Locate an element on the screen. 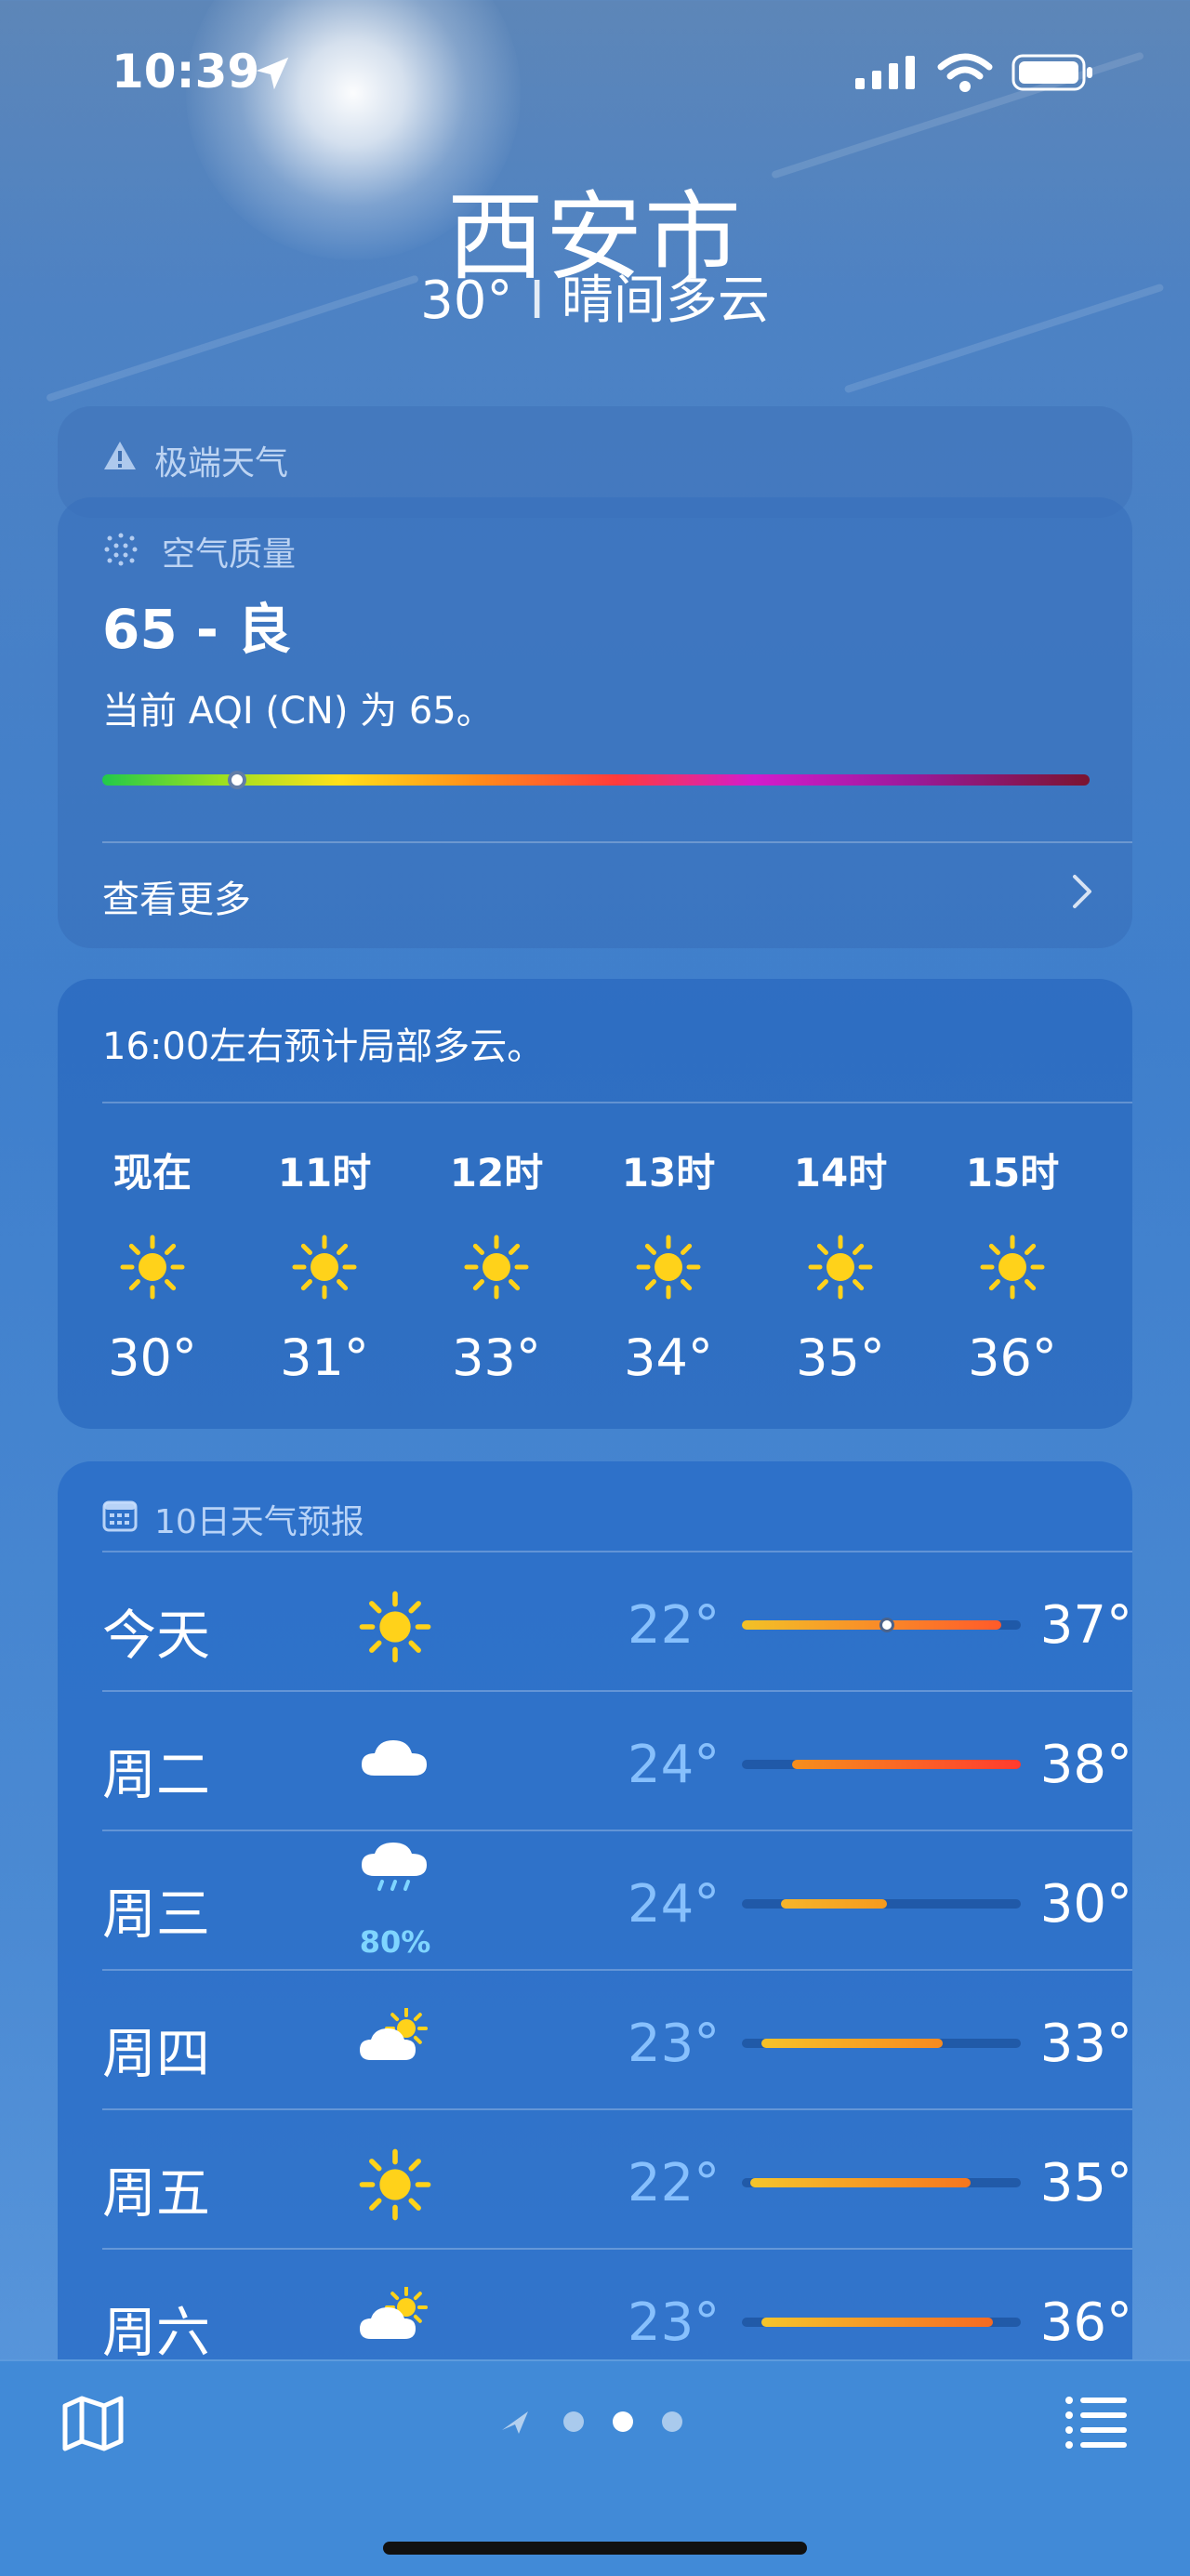 The width and height of the screenshot is (1190, 2576). hour-temperature: 34° is located at coordinates (668, 1357).